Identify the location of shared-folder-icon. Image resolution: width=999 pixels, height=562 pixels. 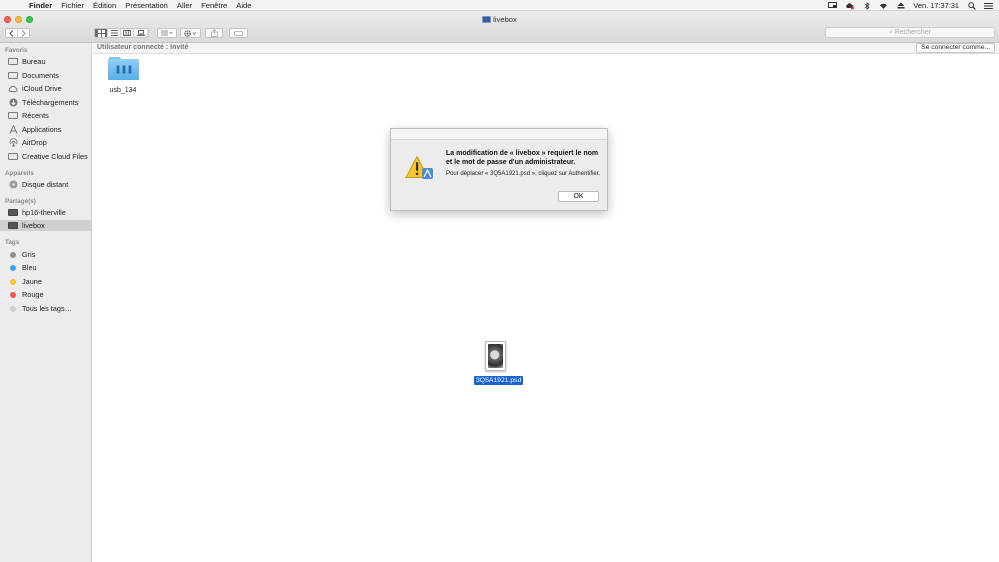
(123, 68).